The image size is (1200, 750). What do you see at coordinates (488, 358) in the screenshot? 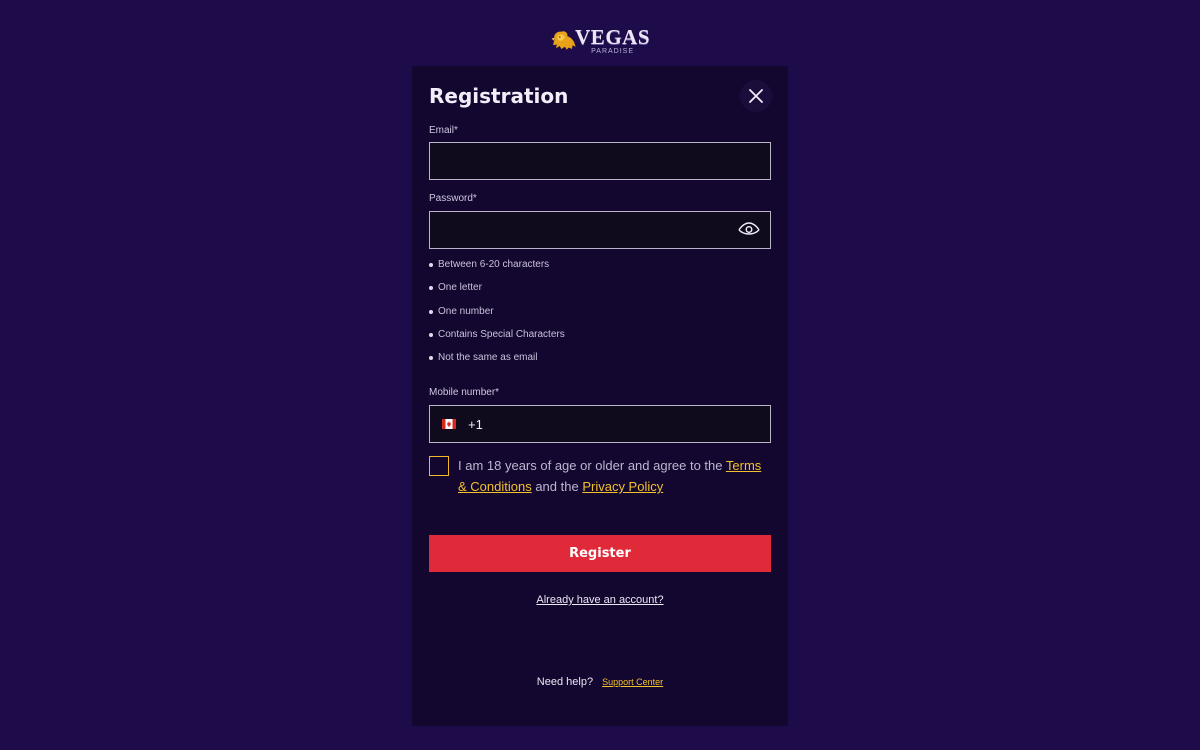
I see `password-rule-text: Not the same as email` at bounding box center [488, 358].